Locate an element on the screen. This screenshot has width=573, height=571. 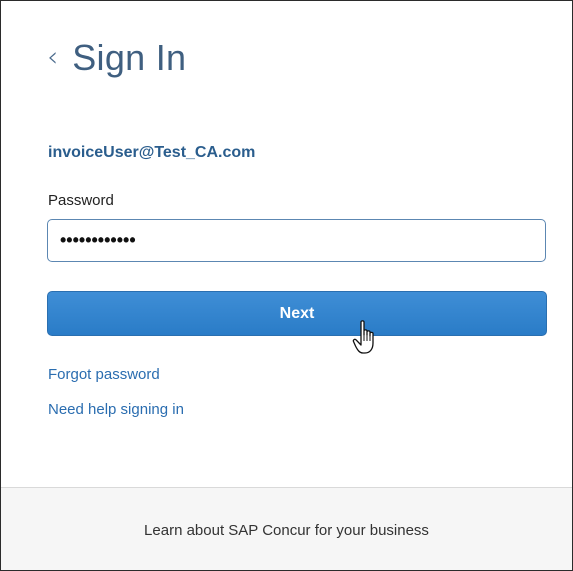
page-title: Sign In is located at coordinates (129, 57).